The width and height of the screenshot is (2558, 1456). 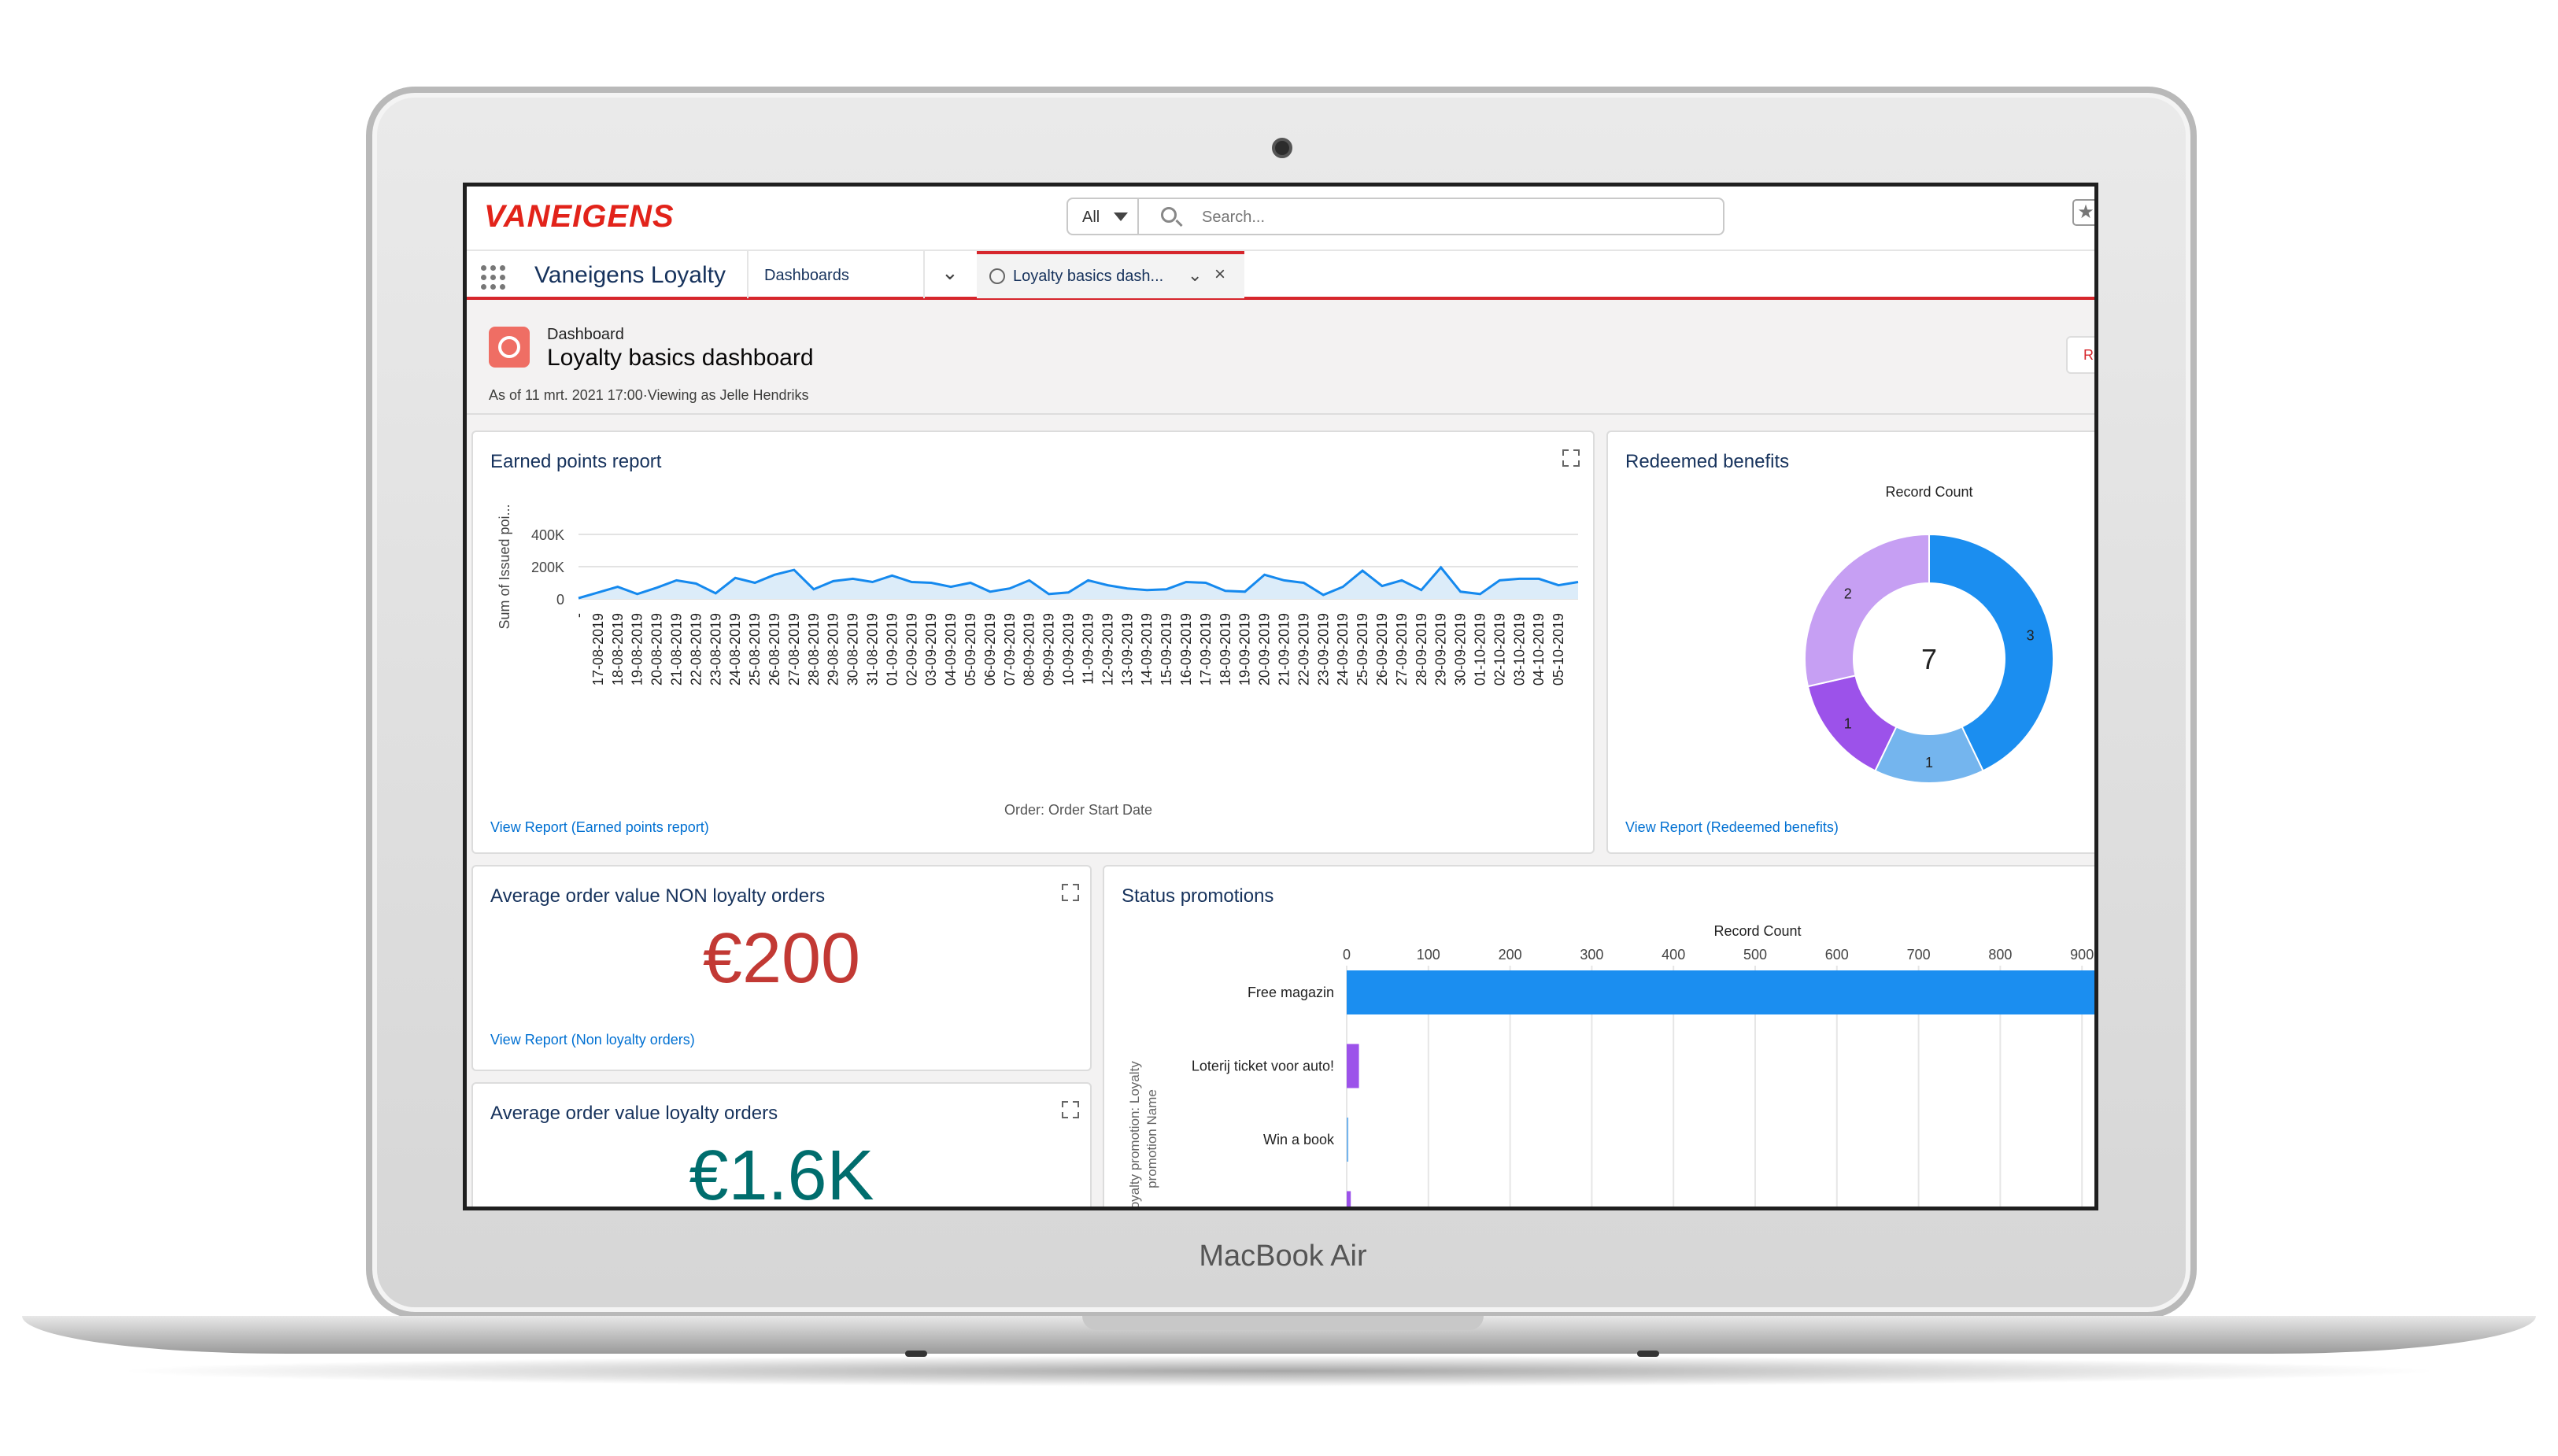 I want to click on search-input, so click(x=1438, y=217).